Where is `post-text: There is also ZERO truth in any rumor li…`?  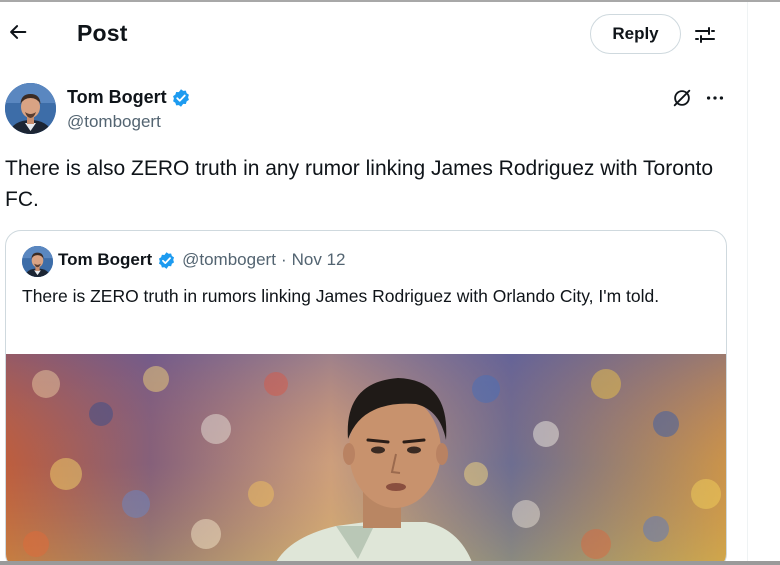
post-text: There is also ZERO truth in any rumor li… is located at coordinates (359, 184).